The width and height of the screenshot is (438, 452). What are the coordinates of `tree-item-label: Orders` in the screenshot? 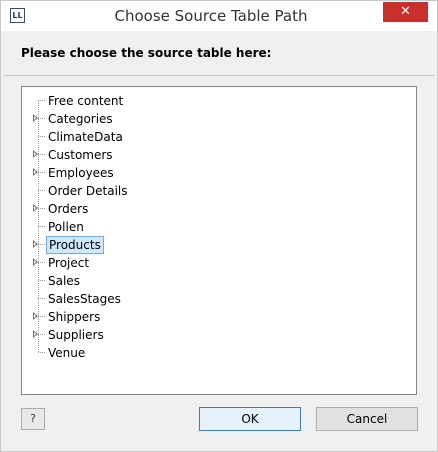 It's located at (68, 209).